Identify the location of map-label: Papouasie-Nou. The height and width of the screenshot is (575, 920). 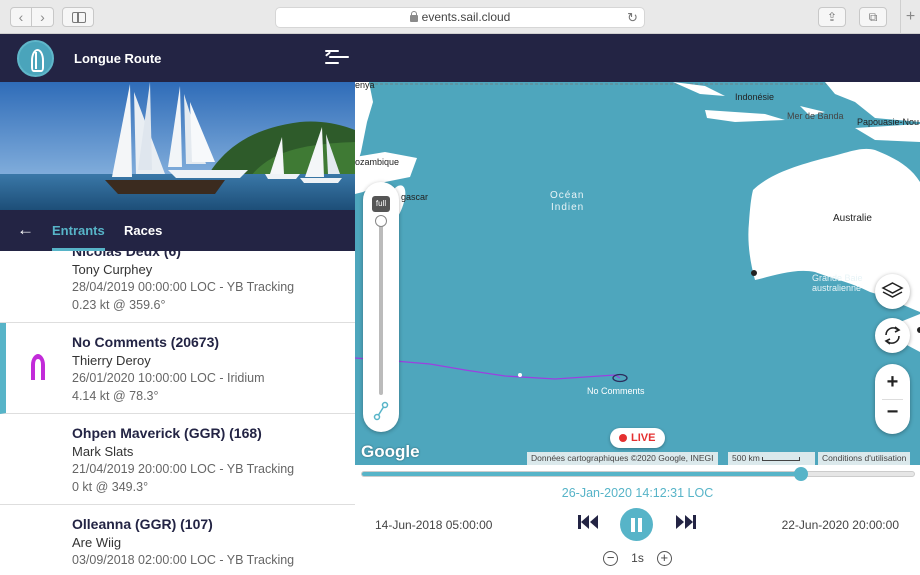
(888, 122).